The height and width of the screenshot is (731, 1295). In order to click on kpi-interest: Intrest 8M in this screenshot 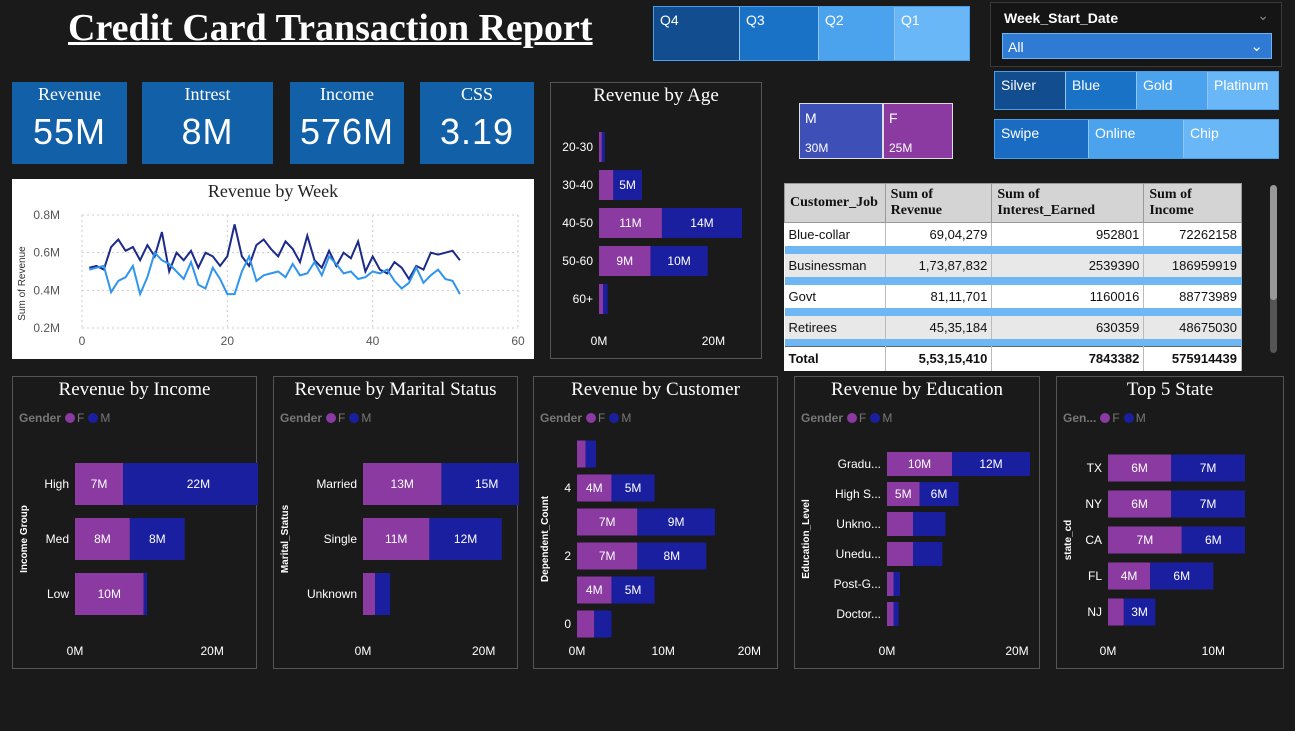, I will do `click(207, 123)`.